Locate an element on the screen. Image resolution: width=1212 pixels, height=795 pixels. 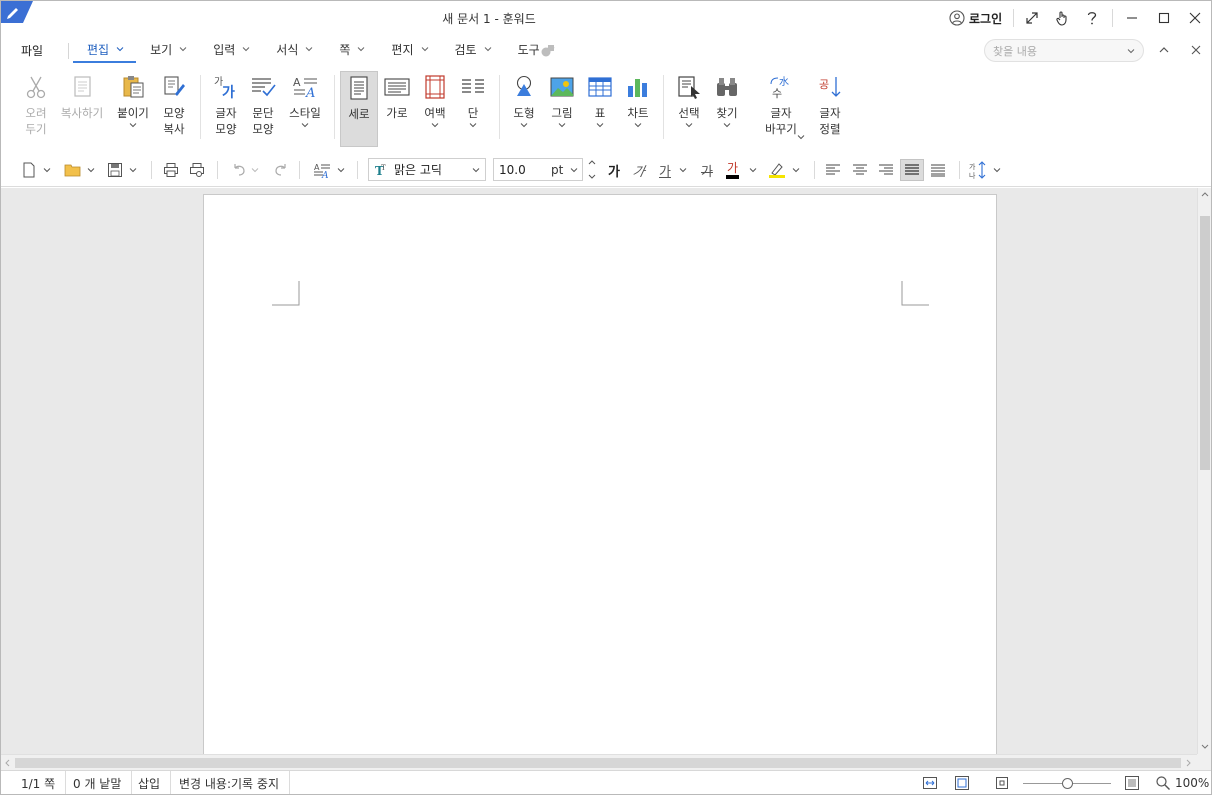
font-name-select: TT 맑은 고딕 is located at coordinates (427, 169).